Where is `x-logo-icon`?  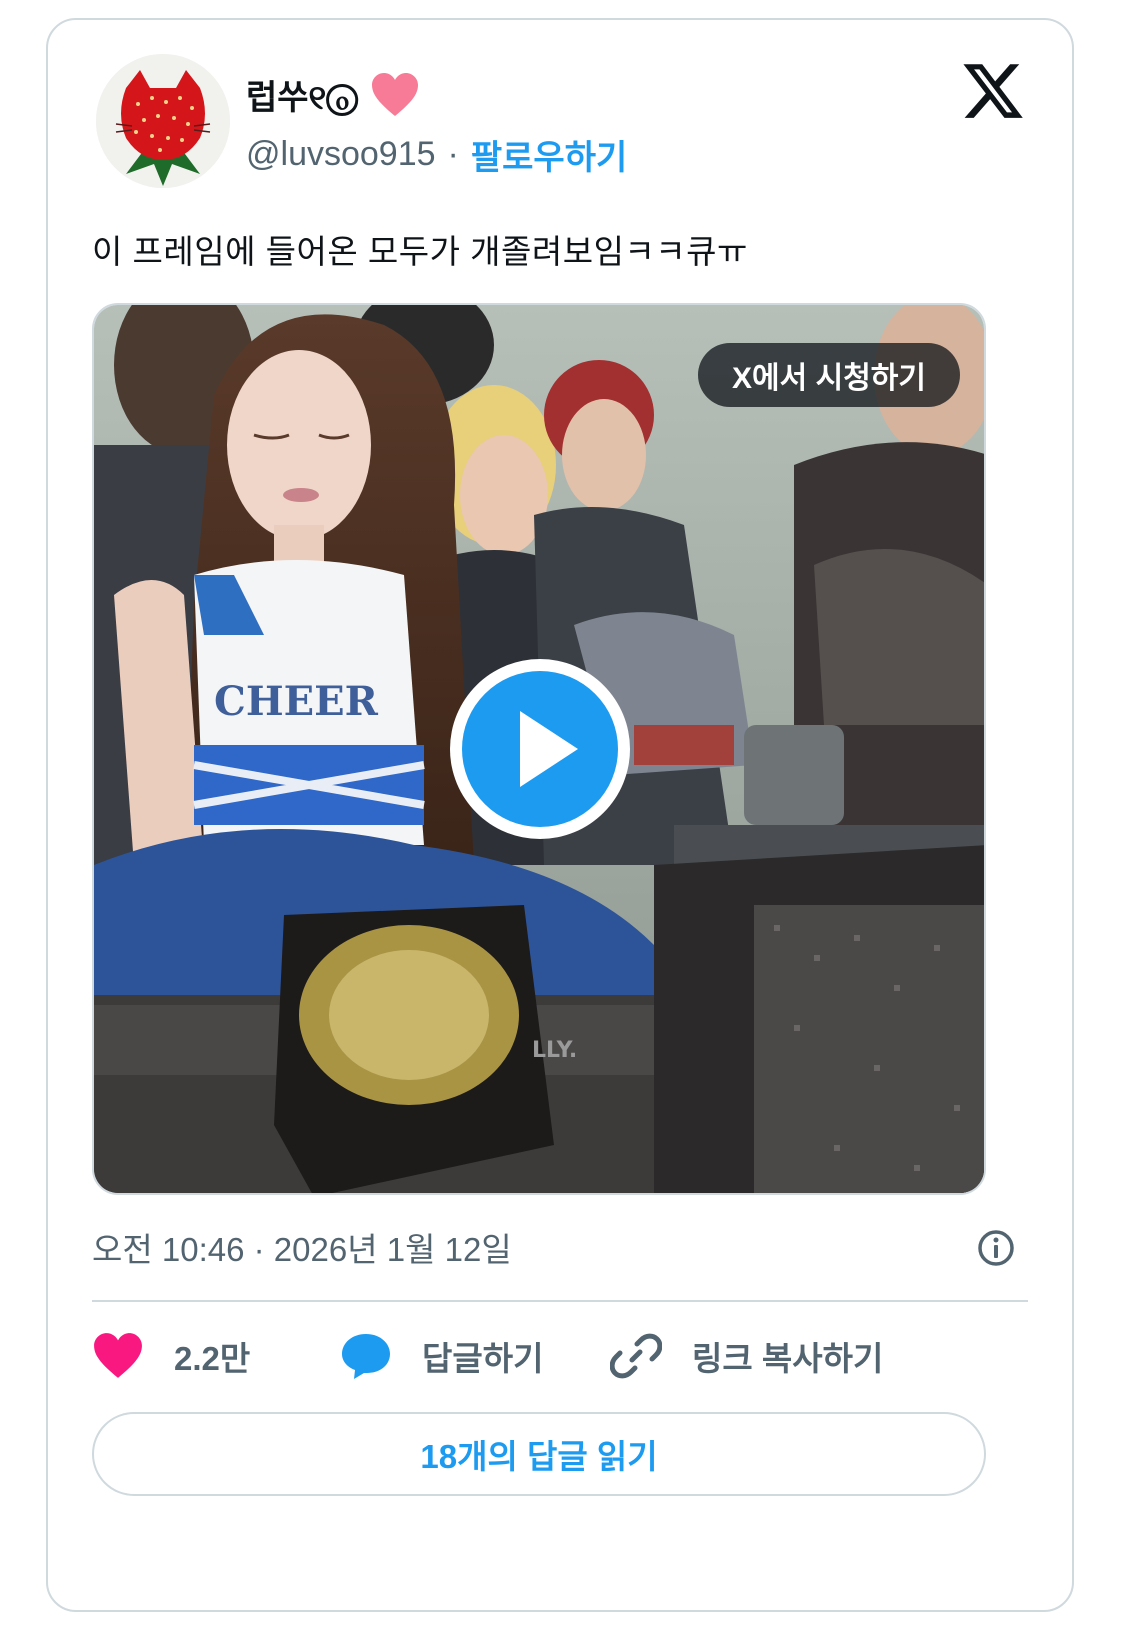
x-logo-icon is located at coordinates (993, 91).